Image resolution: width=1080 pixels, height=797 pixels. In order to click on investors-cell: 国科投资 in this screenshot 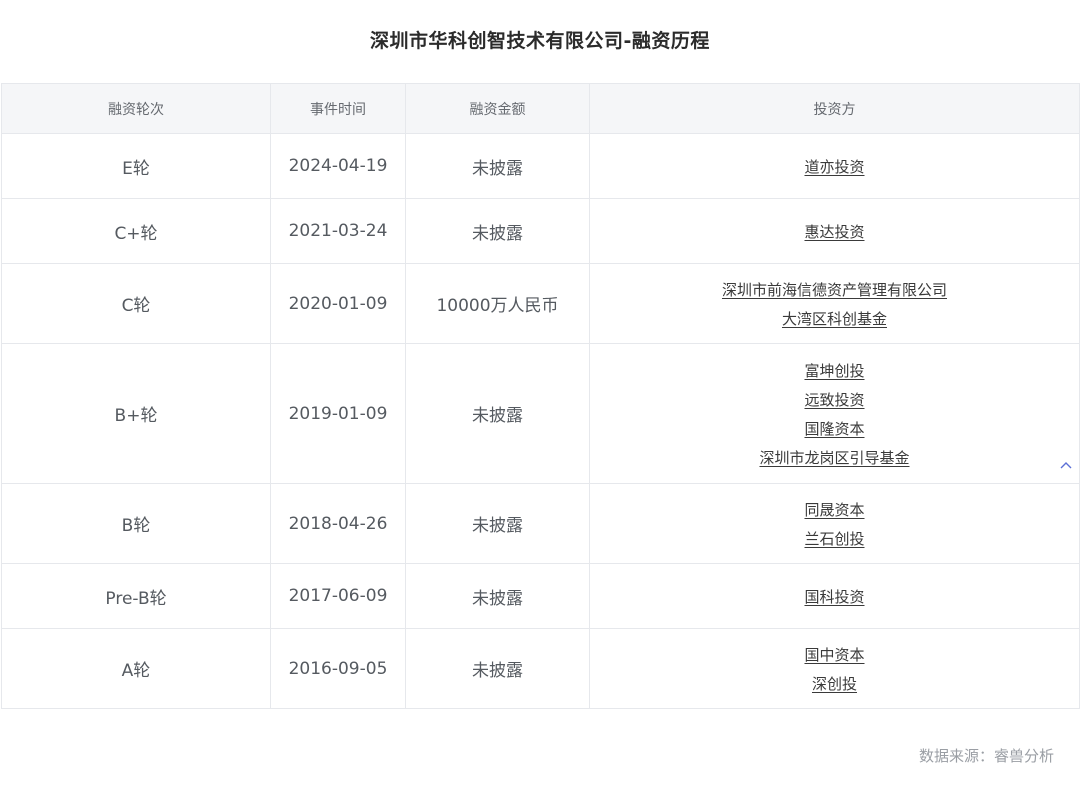, I will do `click(834, 596)`.